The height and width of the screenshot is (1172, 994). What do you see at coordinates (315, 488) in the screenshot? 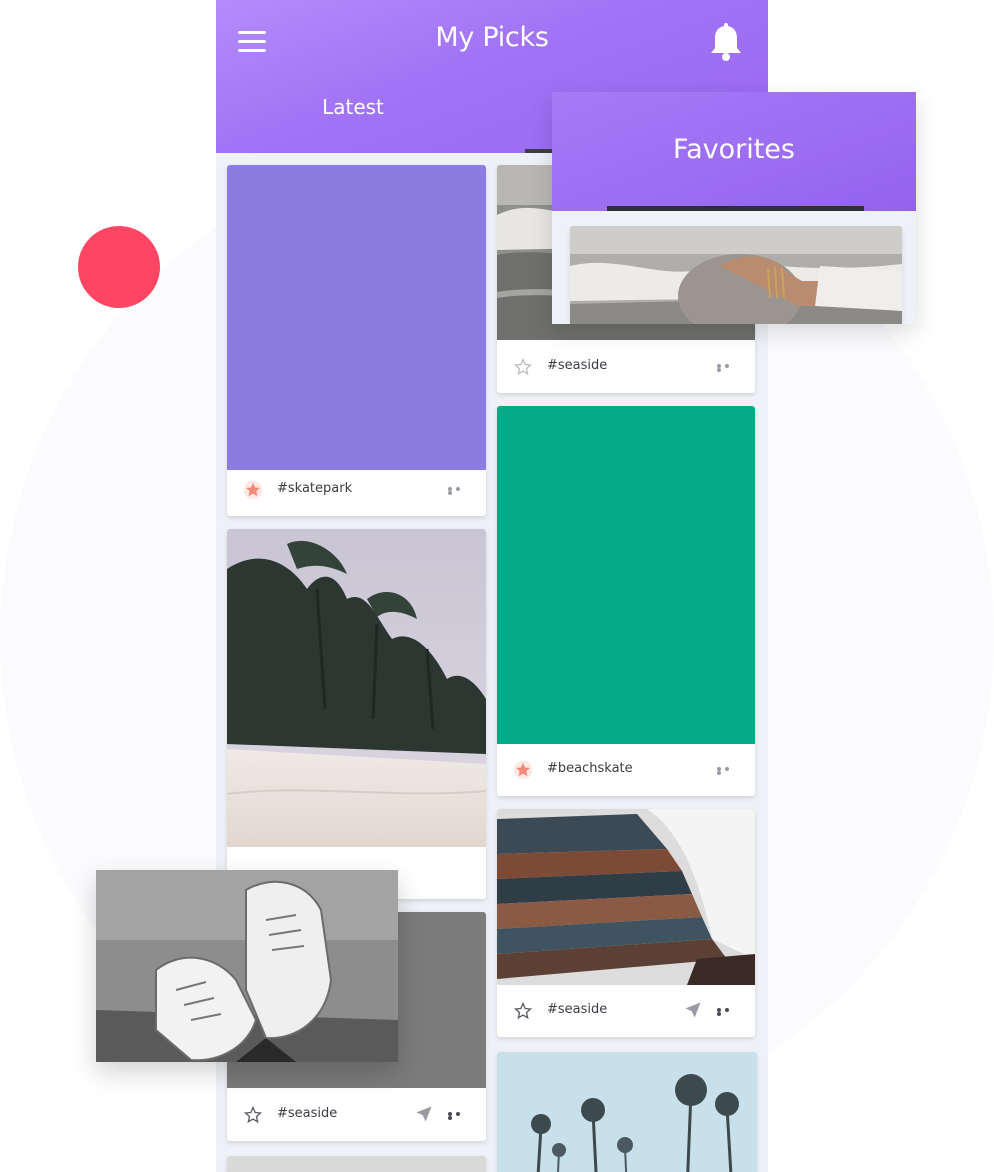
I see `card-tag: #skatepark` at bounding box center [315, 488].